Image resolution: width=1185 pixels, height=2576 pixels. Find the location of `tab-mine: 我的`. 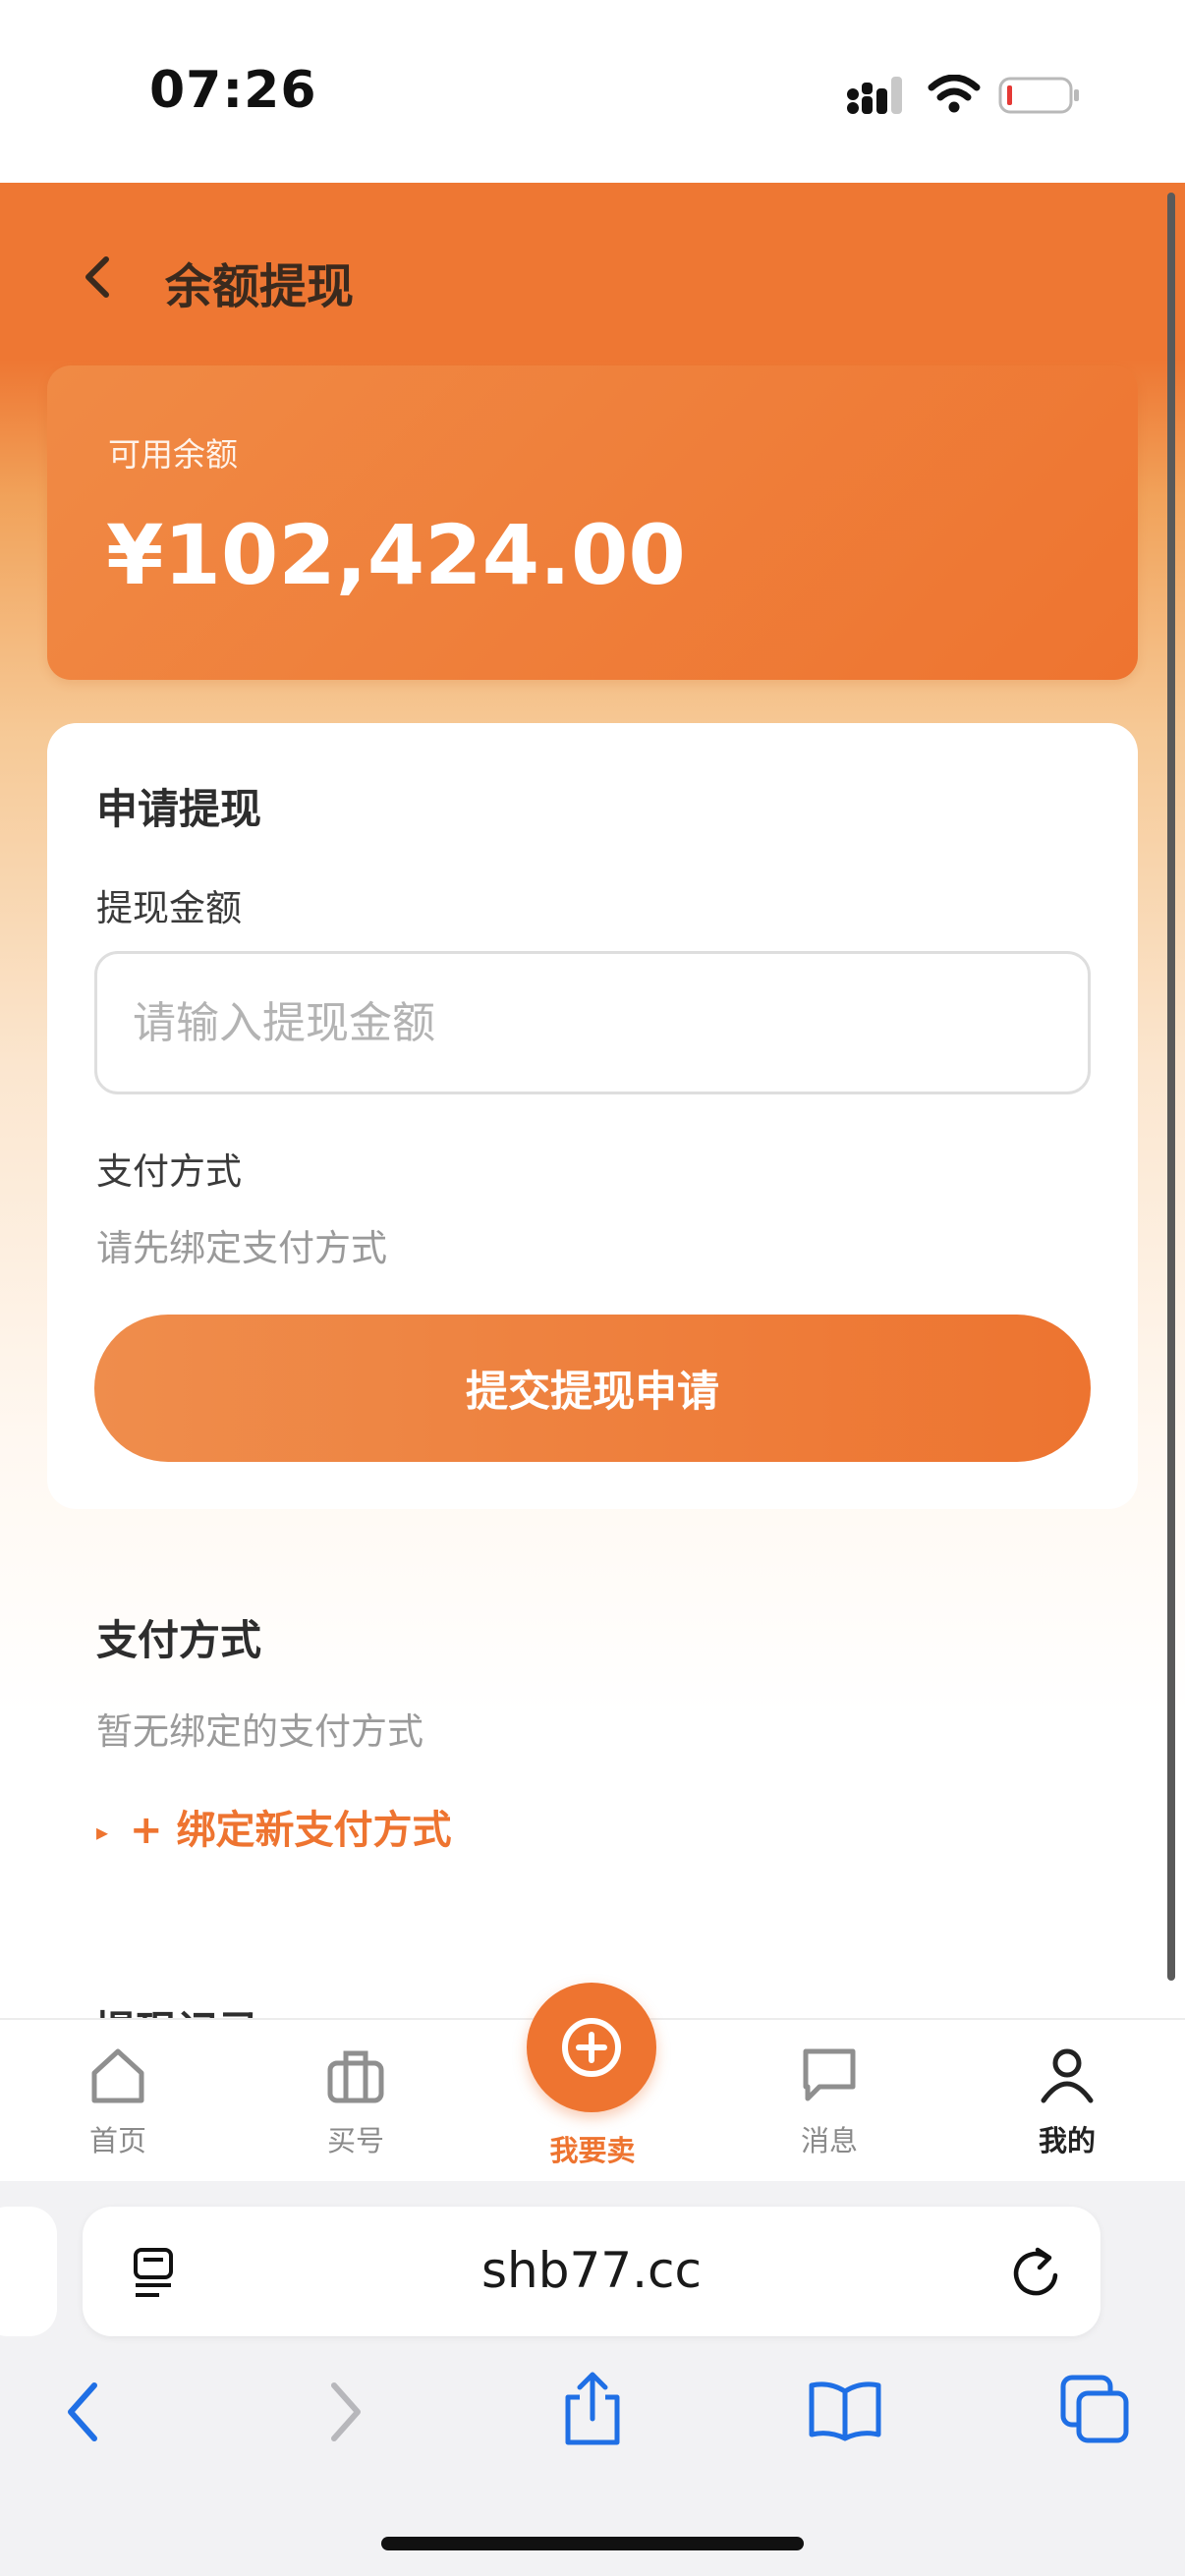

tab-mine: 我的 is located at coordinates (1067, 2107).